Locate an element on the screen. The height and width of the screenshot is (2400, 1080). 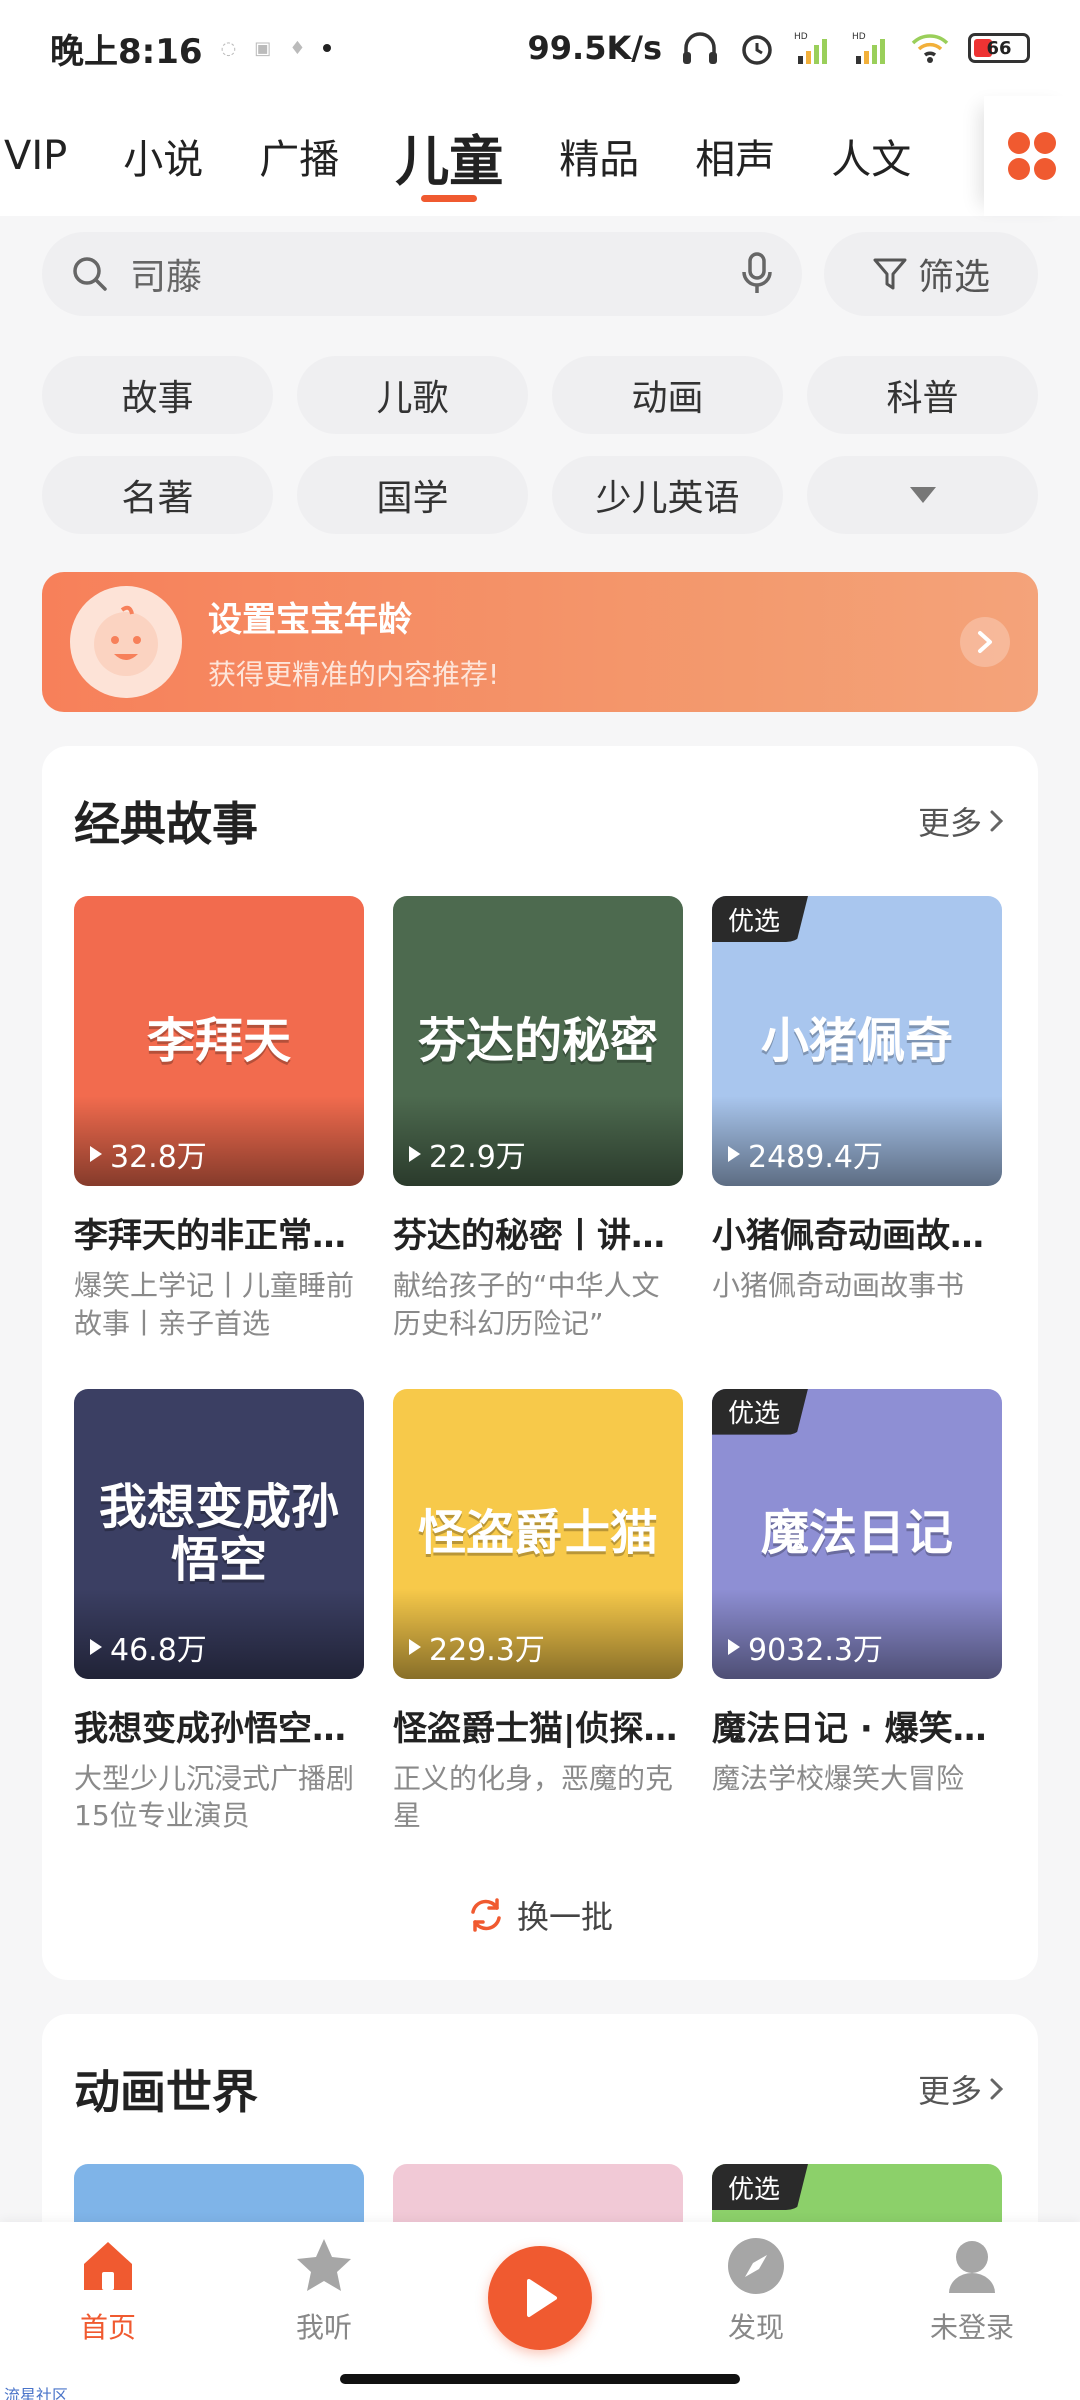
cover-title-art: 李拜天 is located at coordinates (218, 1040).